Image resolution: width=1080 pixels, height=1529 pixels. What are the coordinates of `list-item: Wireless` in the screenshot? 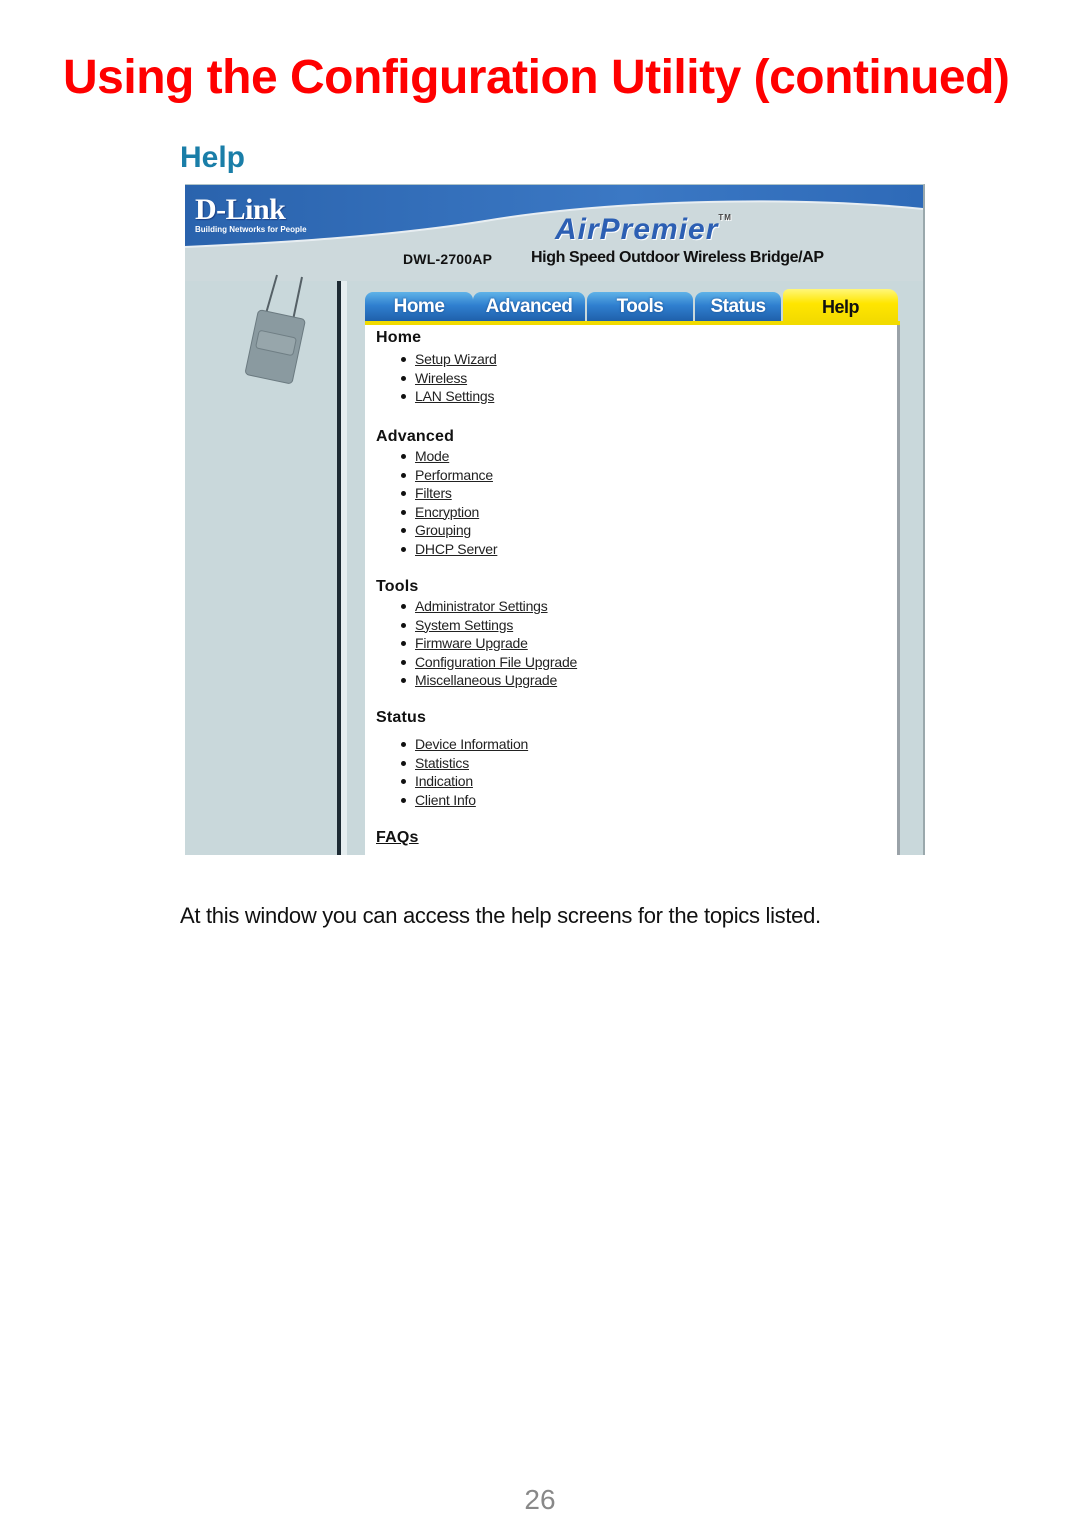 It's located at (436, 378).